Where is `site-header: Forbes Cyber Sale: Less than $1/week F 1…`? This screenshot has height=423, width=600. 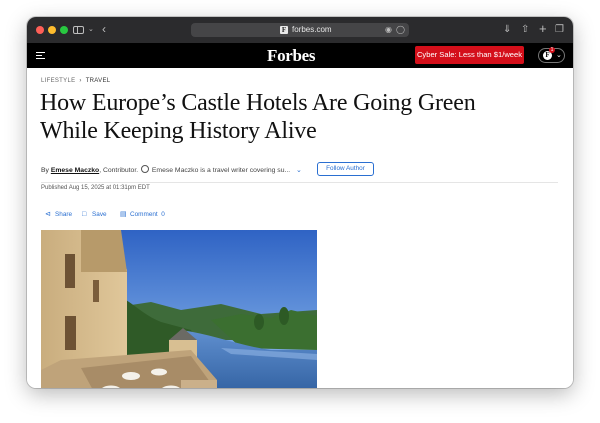 site-header: Forbes Cyber Sale: Less than $1/week F 1… is located at coordinates (300, 55).